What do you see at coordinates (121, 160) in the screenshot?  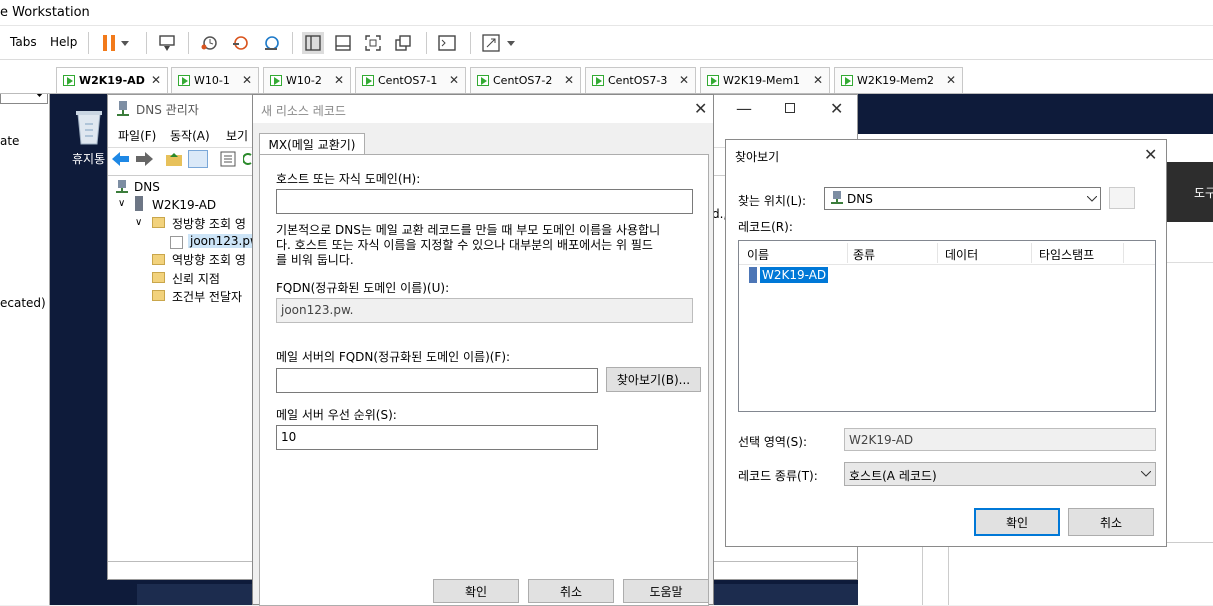 I see `back-arrow-icon` at bounding box center [121, 160].